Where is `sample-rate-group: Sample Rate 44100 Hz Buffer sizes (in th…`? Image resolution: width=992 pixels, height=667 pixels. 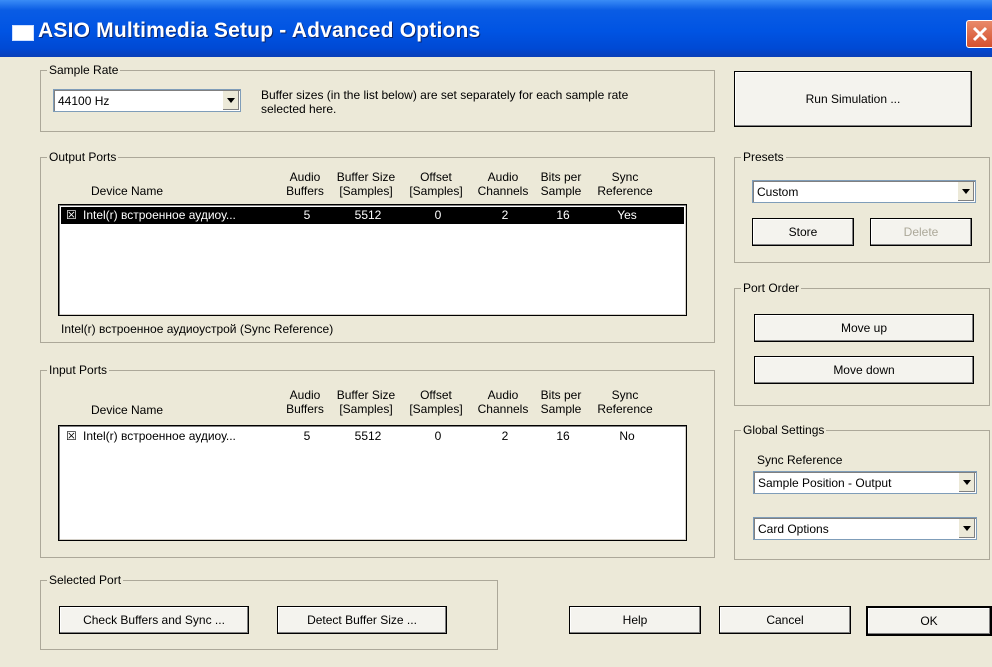 sample-rate-group: Sample Rate 44100 Hz Buffer sizes (in th… is located at coordinates (377, 97).